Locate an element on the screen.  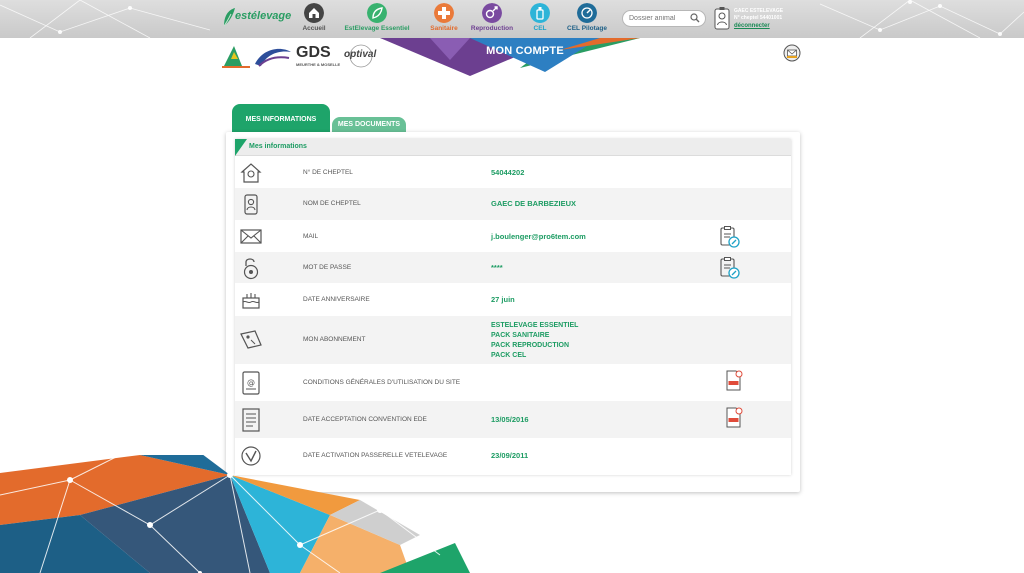
nav-label: Accueil is located at coordinates (314, 28).